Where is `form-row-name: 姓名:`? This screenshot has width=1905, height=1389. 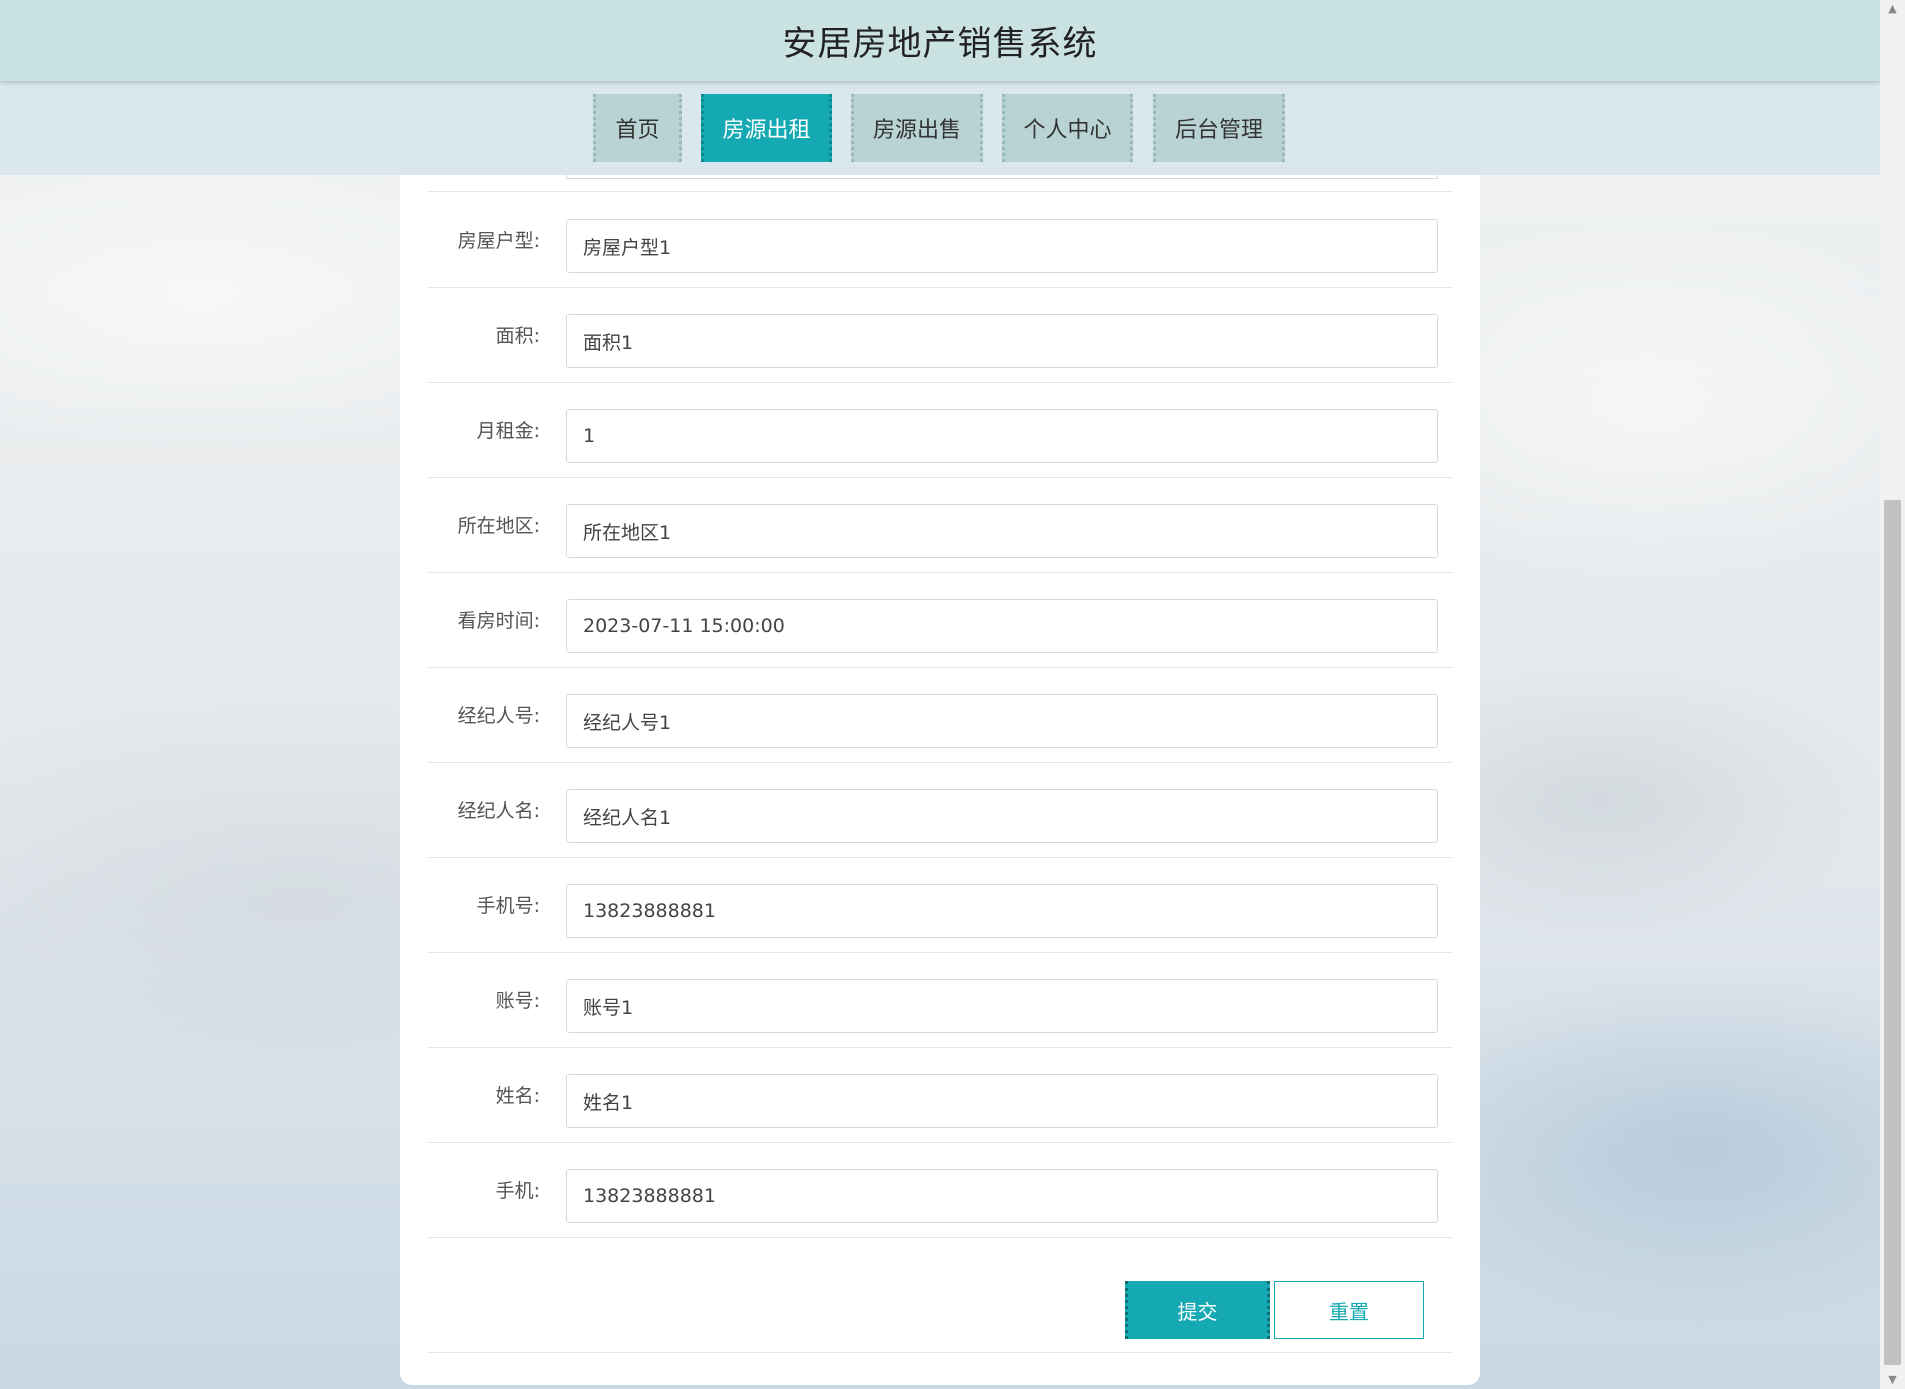 form-row-name: 姓名: is located at coordinates (940, 1095).